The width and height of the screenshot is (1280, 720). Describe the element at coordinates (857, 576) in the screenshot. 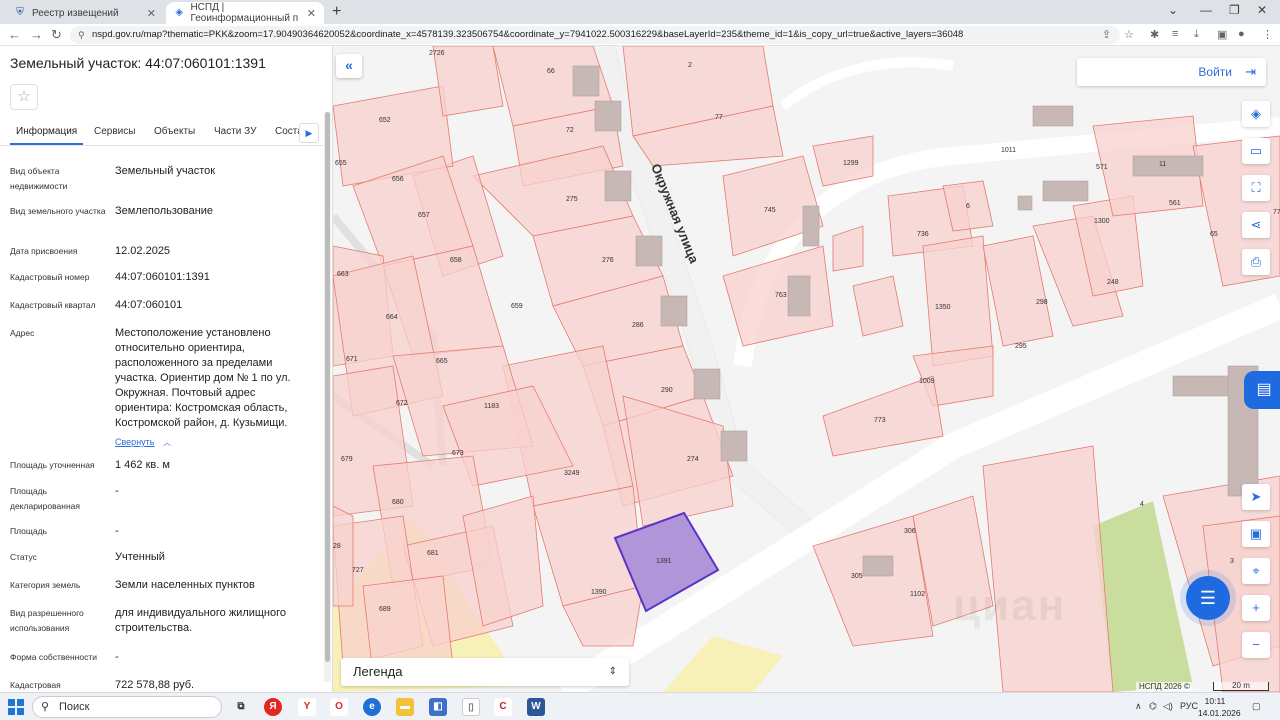

I see `svg-text: 305` at that location.